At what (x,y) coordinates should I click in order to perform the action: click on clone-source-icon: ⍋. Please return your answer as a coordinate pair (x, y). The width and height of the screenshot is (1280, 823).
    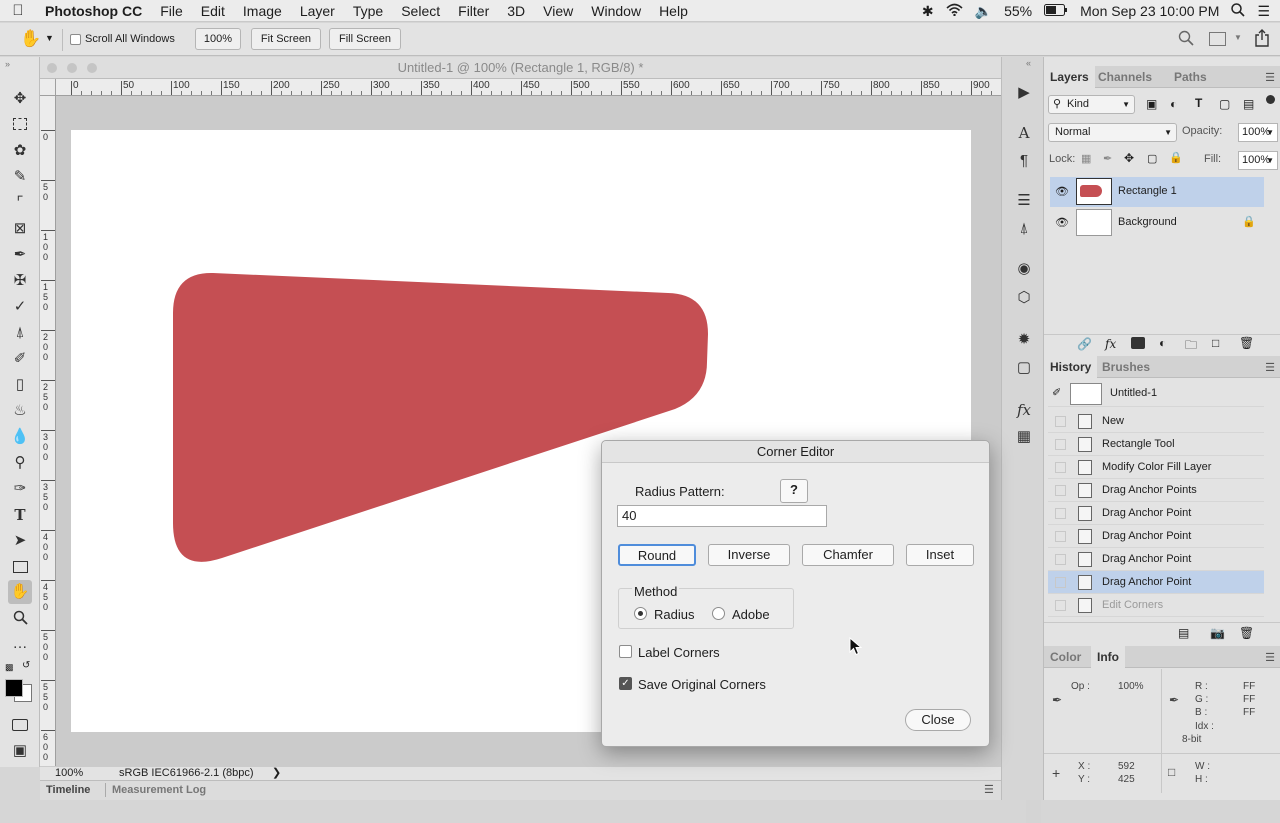
    Looking at the image, I should click on (1024, 229).